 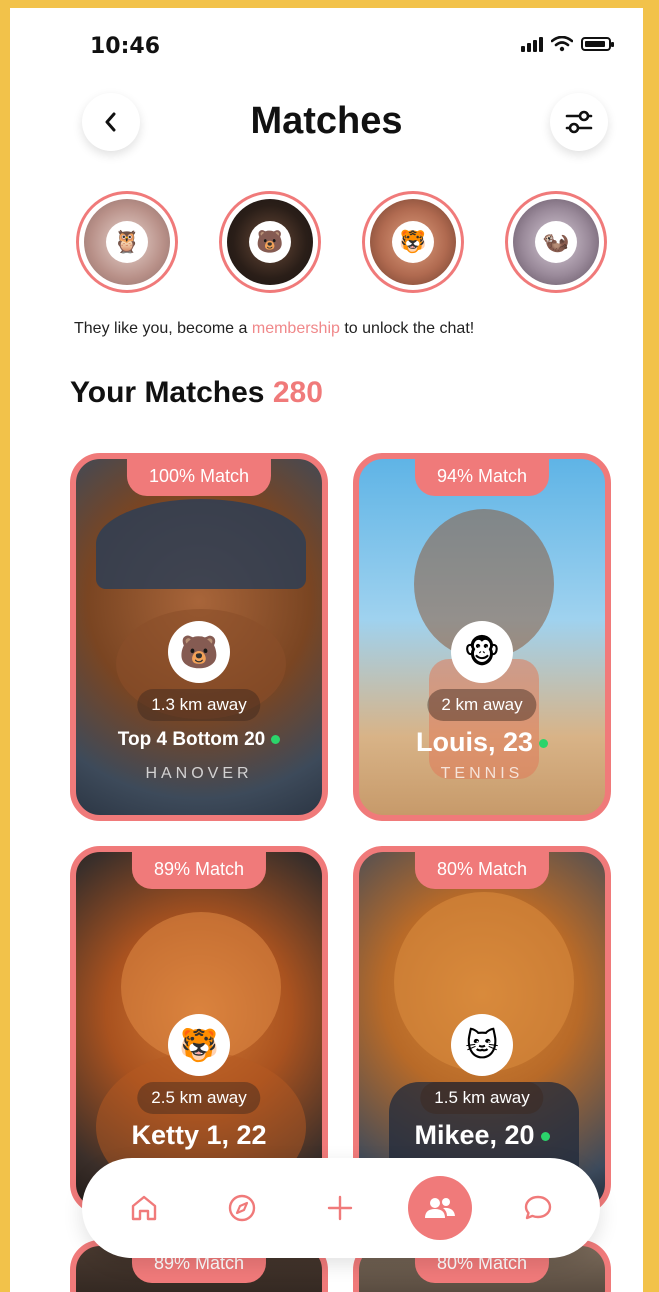 What do you see at coordinates (482, 705) in the screenshot?
I see `distance-badge: 2 km away` at bounding box center [482, 705].